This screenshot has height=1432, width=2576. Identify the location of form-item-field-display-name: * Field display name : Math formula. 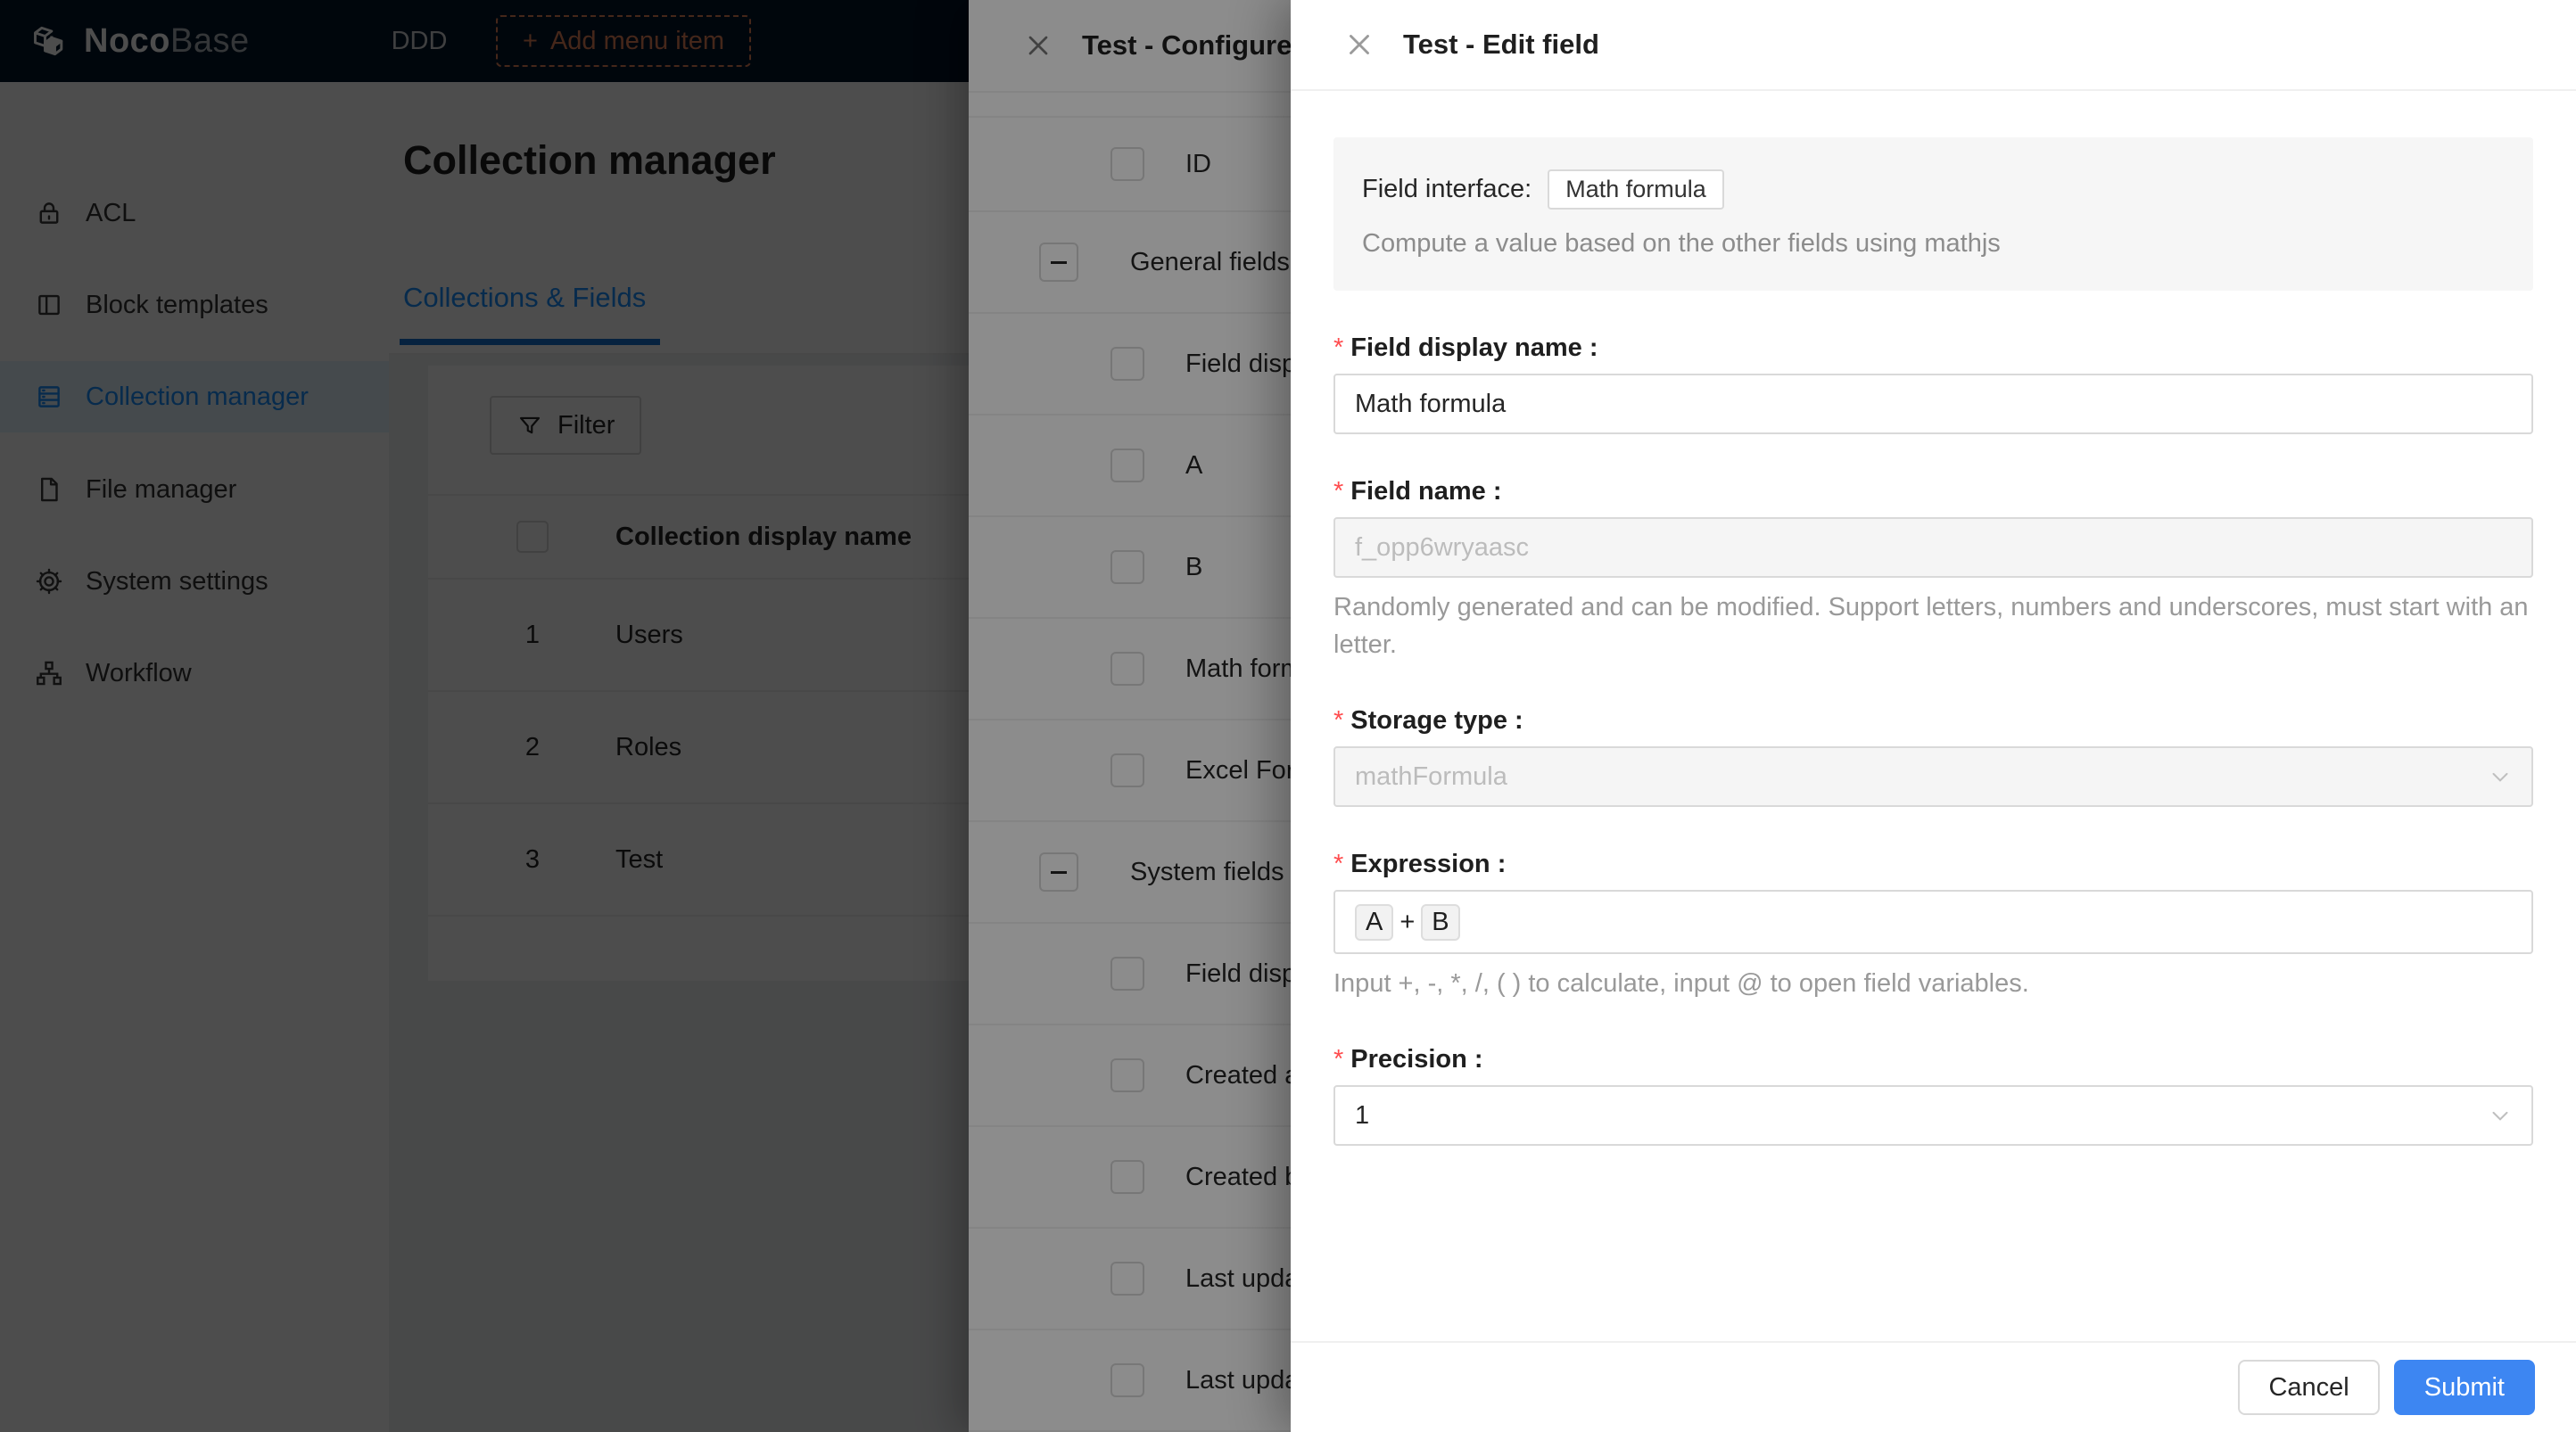
(1933, 383).